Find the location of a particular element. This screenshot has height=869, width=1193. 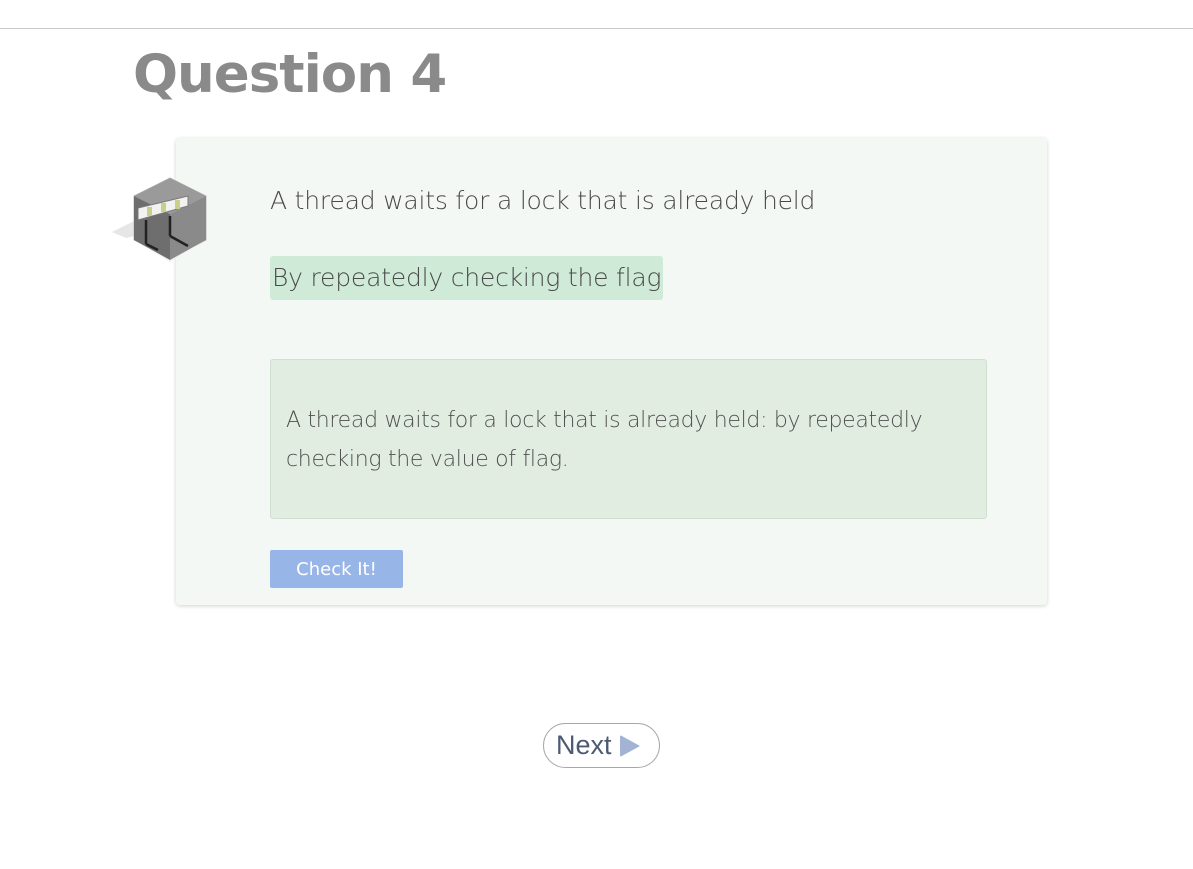

play-triangle-icon is located at coordinates (629, 745).